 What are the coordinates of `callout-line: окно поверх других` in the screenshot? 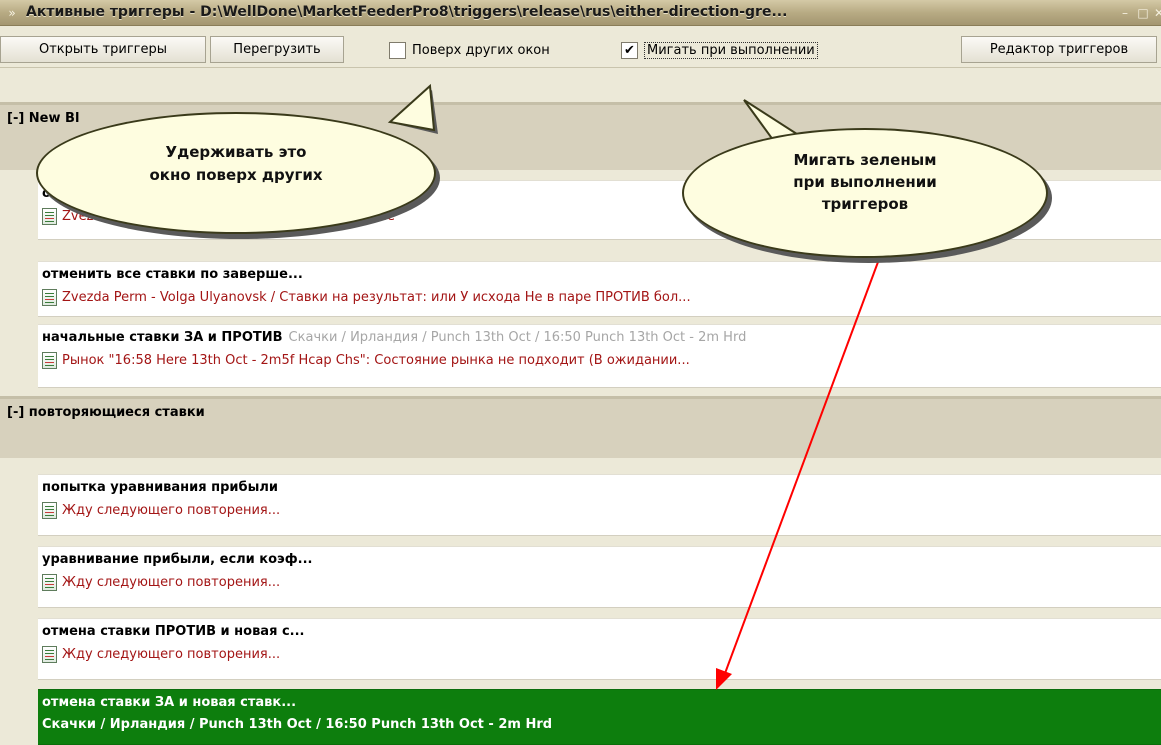 It's located at (236, 175).